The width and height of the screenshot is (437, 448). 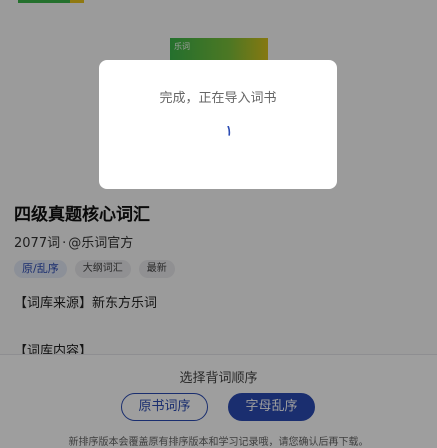 What do you see at coordinates (218, 98) in the screenshot?
I see `dialog-message: 完成，正在导入词书` at bounding box center [218, 98].